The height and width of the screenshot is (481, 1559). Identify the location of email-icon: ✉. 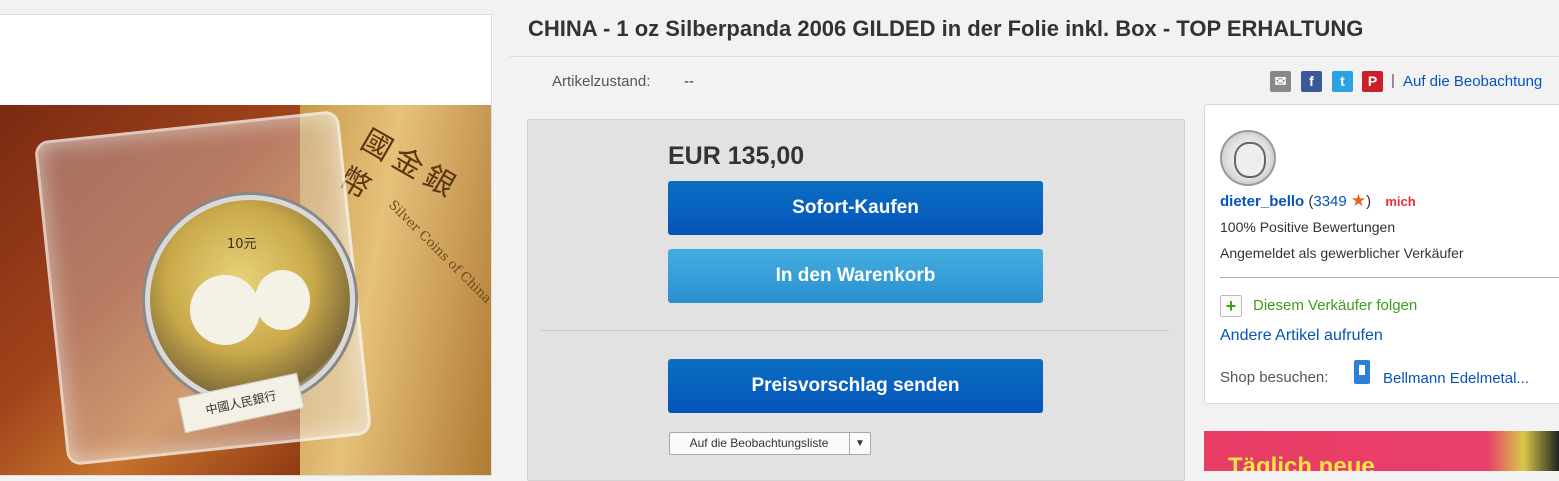
(1280, 81).